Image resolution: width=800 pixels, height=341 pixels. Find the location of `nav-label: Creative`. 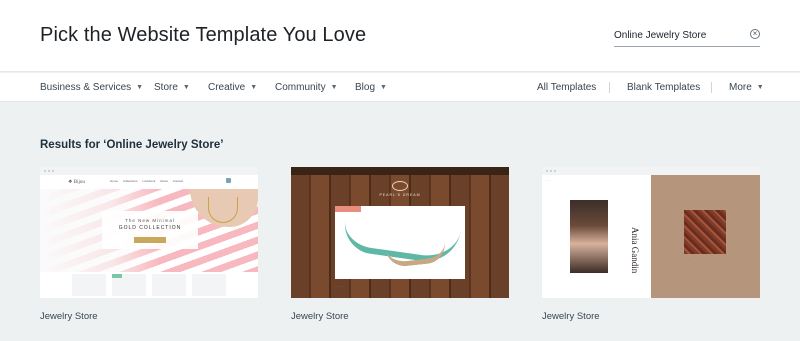

nav-label: Creative is located at coordinates (227, 87).